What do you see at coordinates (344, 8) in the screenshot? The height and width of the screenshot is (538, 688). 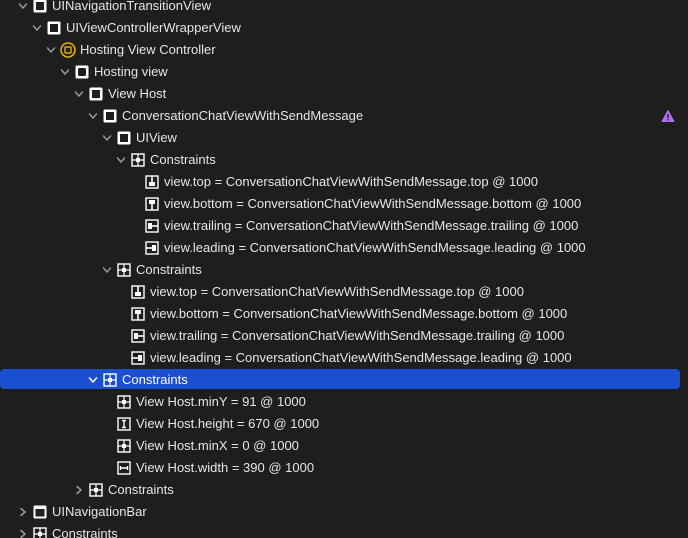 I see `tree-row-ui-navigation-transition-view: UINavigationTransitionView` at bounding box center [344, 8].